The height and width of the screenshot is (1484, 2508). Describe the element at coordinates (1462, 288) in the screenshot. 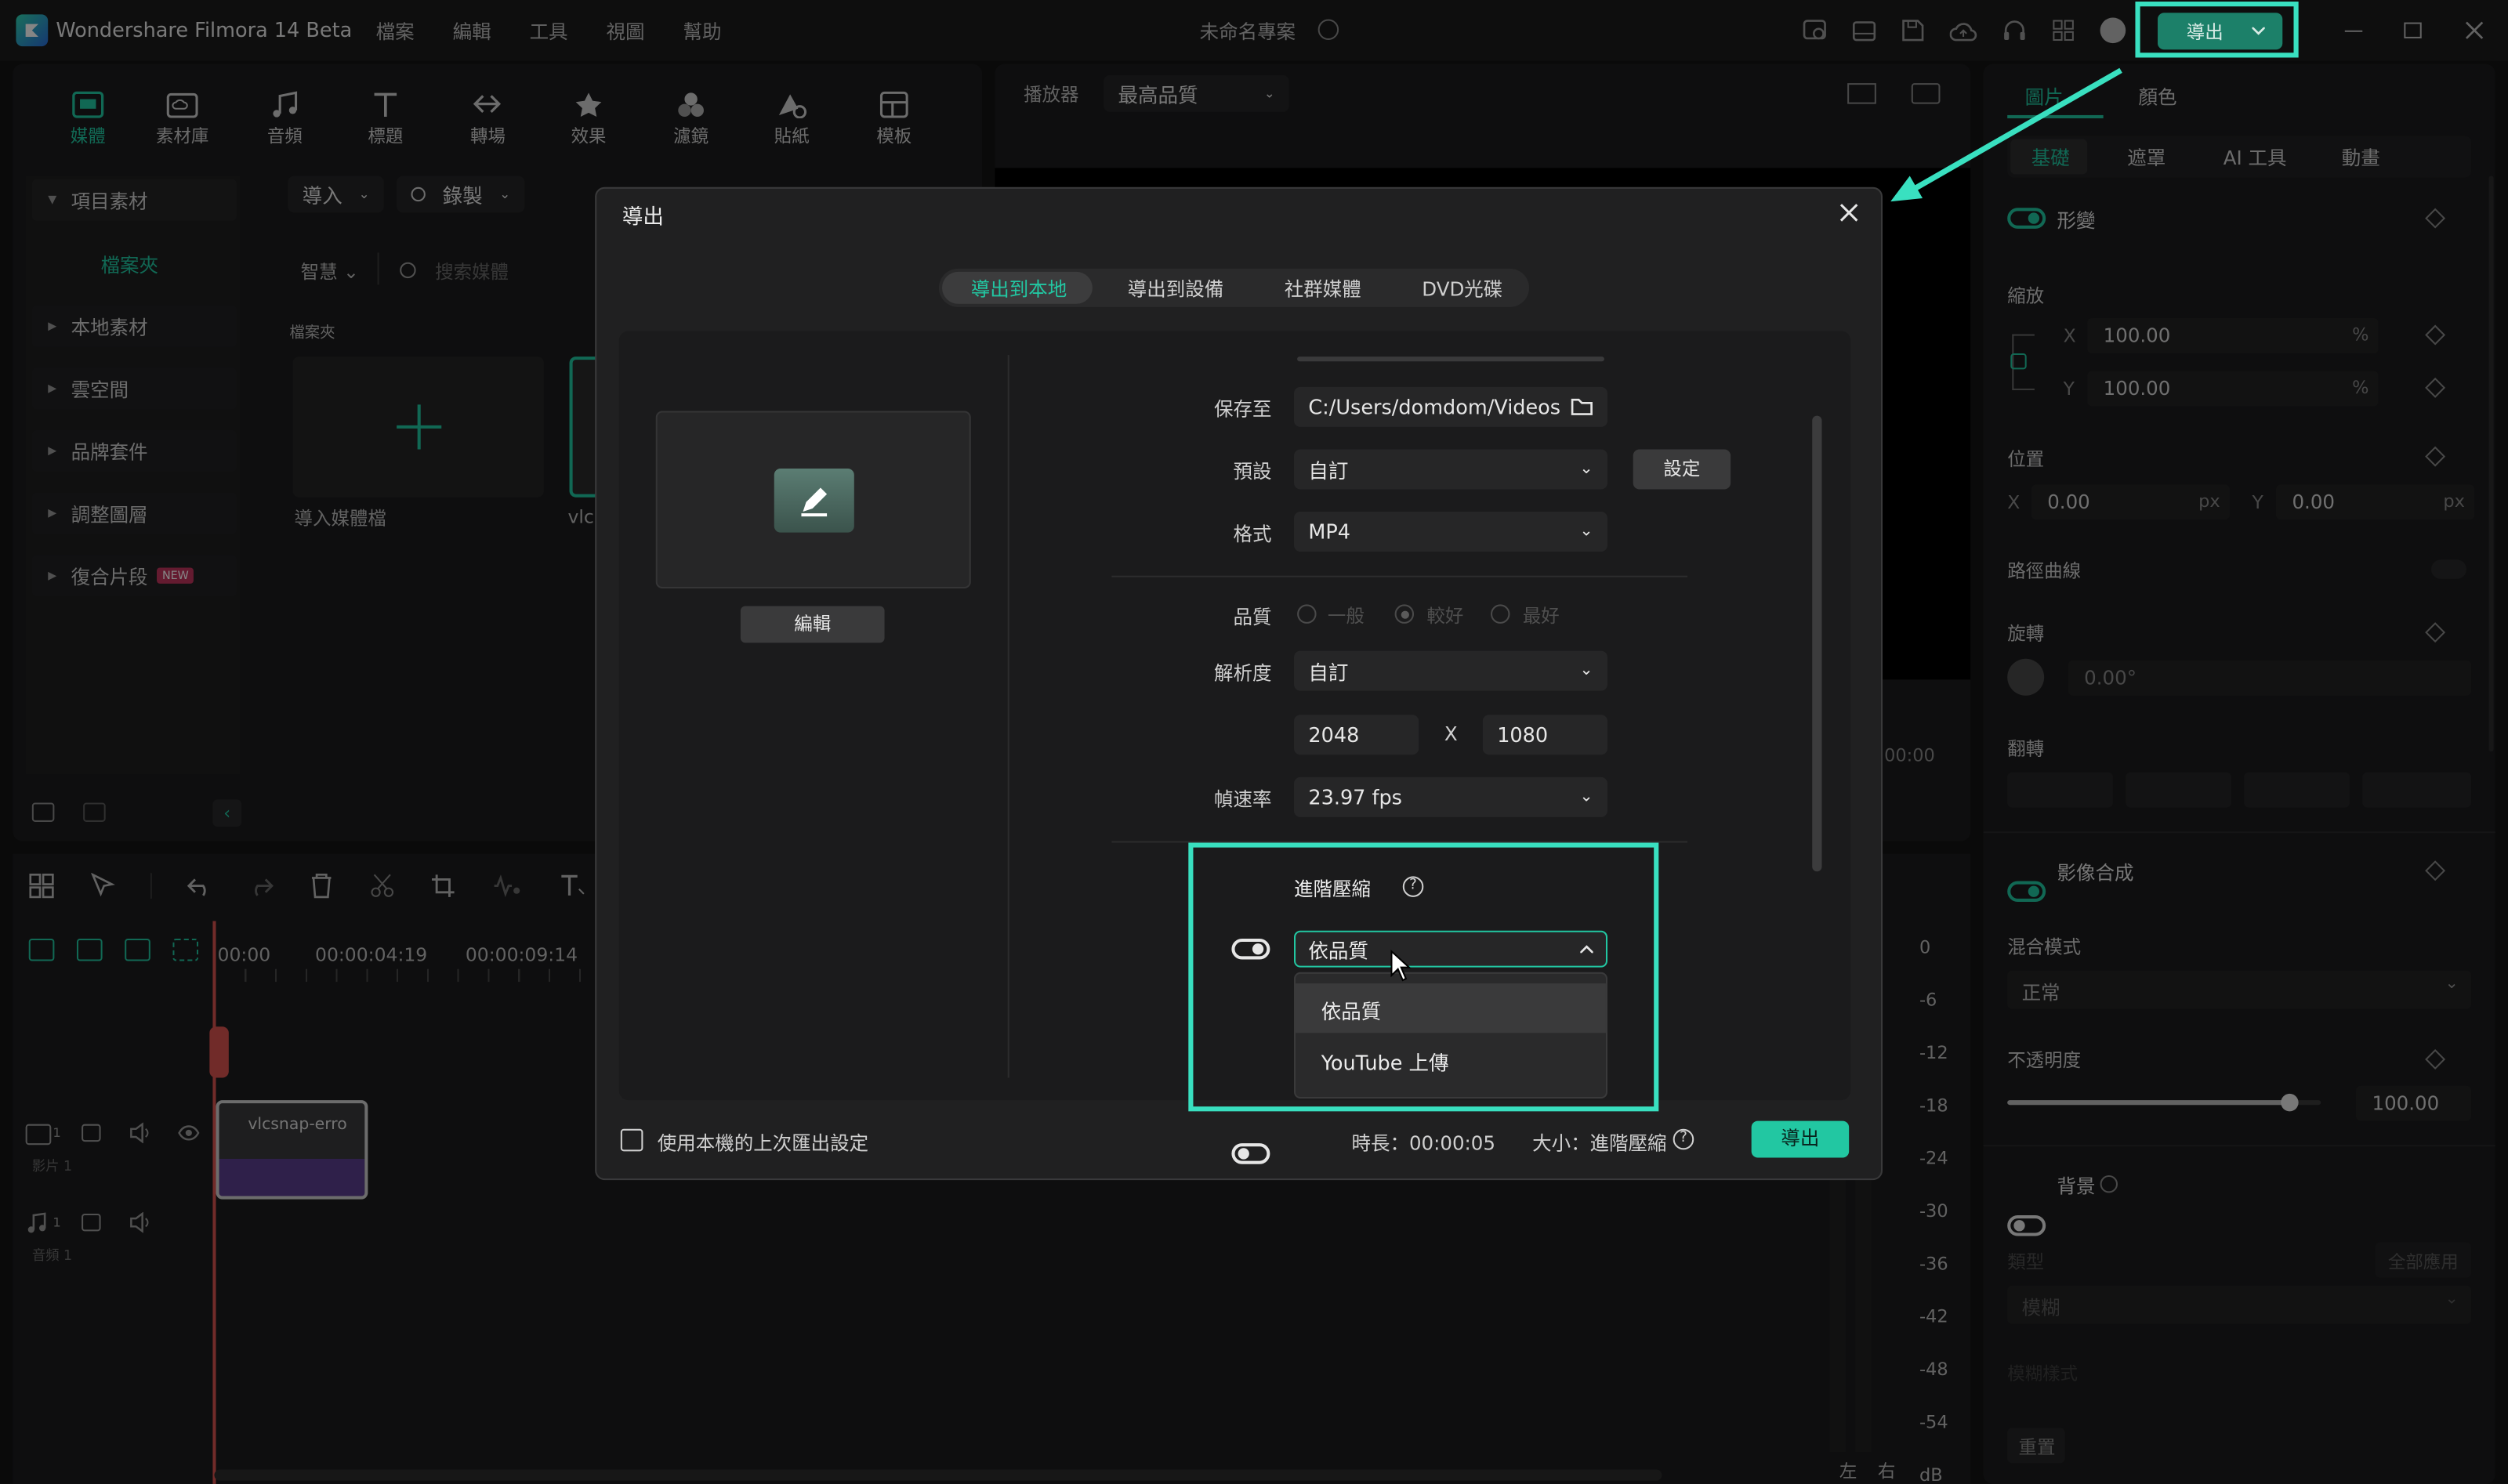

I see `tab-dvd: DVD光碟` at that location.